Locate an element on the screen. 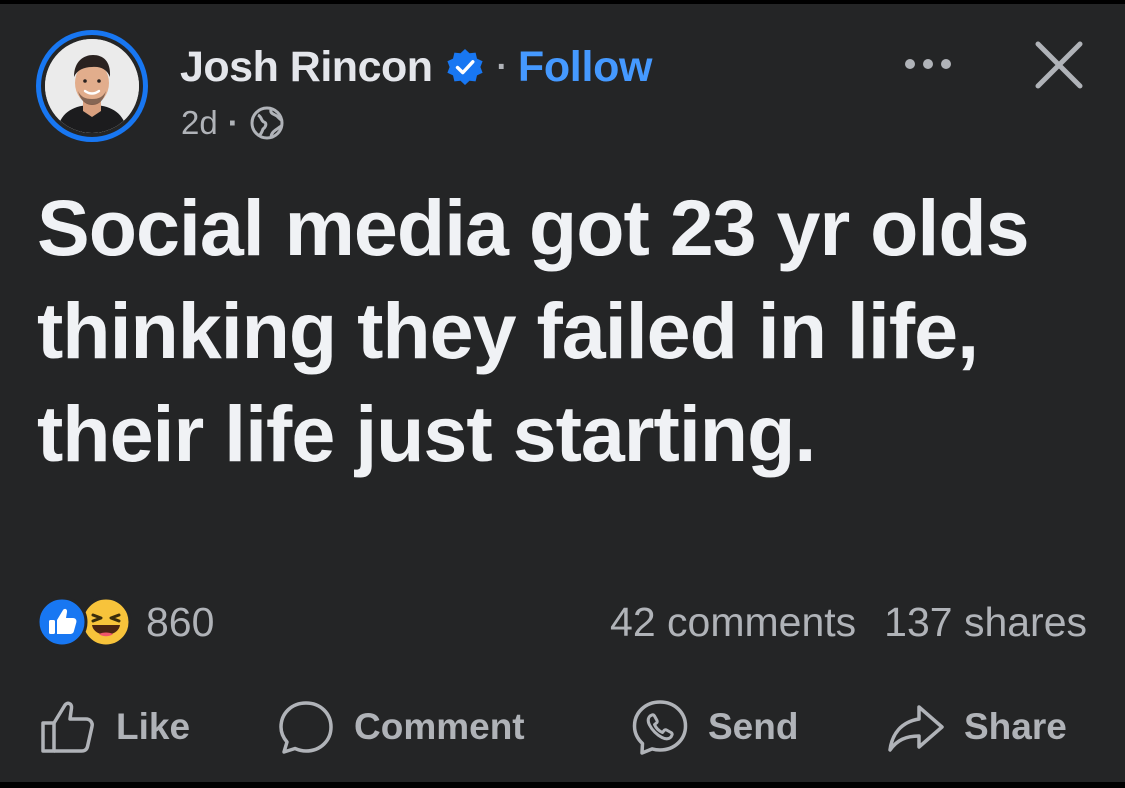  follow-button: Follow is located at coordinates (585, 67).